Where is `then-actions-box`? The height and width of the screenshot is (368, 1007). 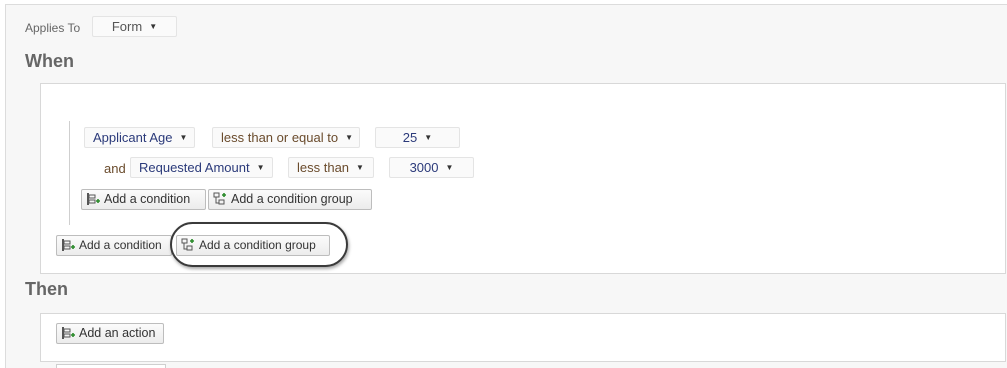
then-actions-box is located at coordinates (523, 337).